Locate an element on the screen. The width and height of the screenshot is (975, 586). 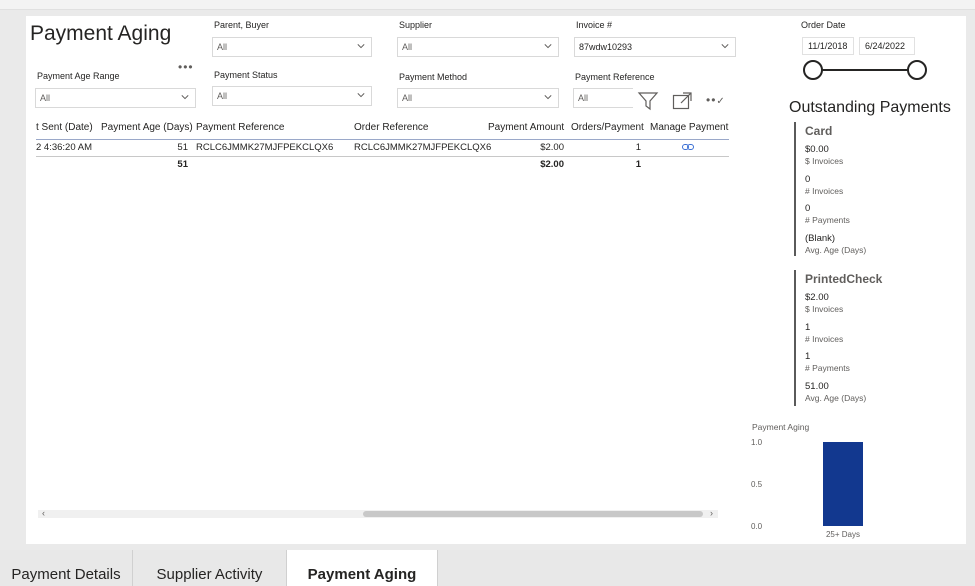
tab-payment-aging: Payment Aging is located at coordinates (362, 568).